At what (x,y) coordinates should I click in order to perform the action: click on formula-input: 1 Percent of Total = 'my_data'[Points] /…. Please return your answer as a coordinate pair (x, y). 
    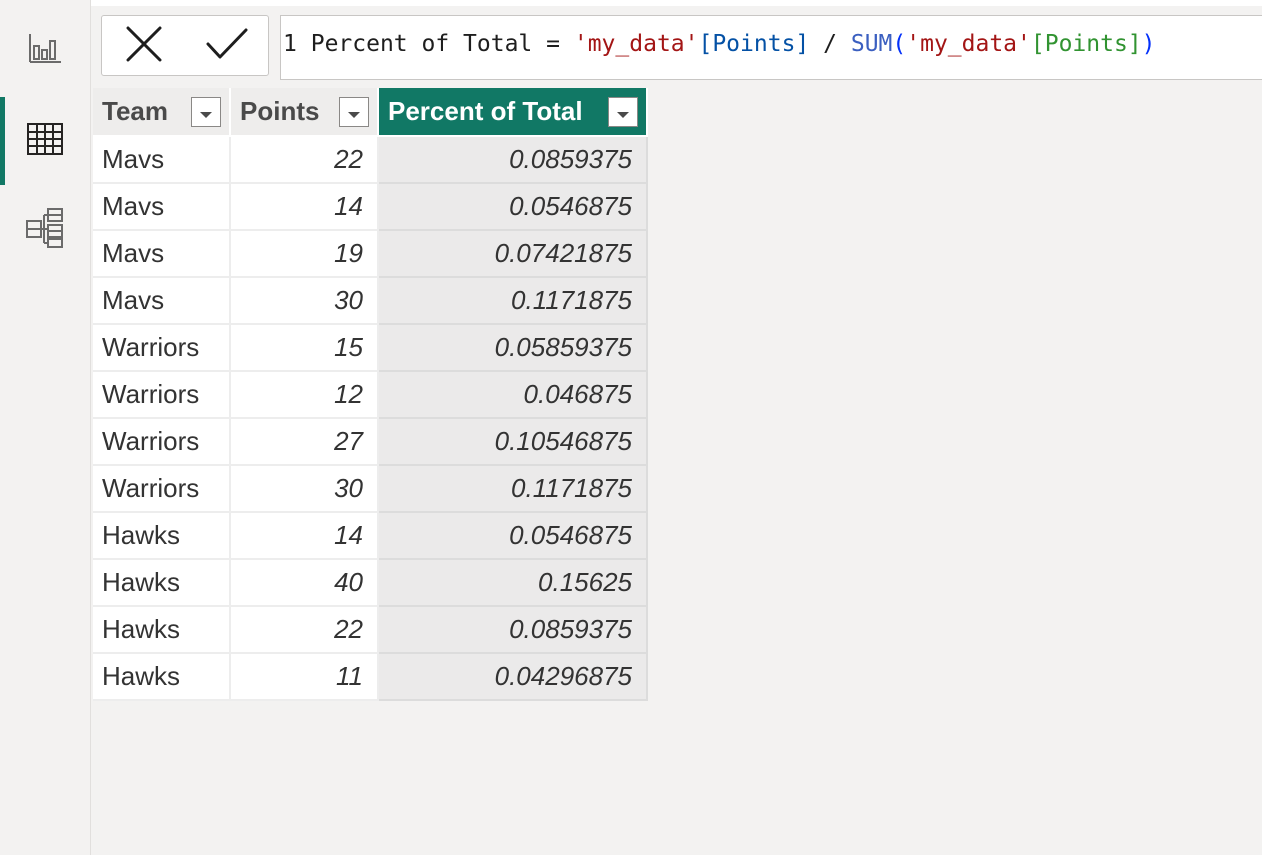
    Looking at the image, I should click on (771, 47).